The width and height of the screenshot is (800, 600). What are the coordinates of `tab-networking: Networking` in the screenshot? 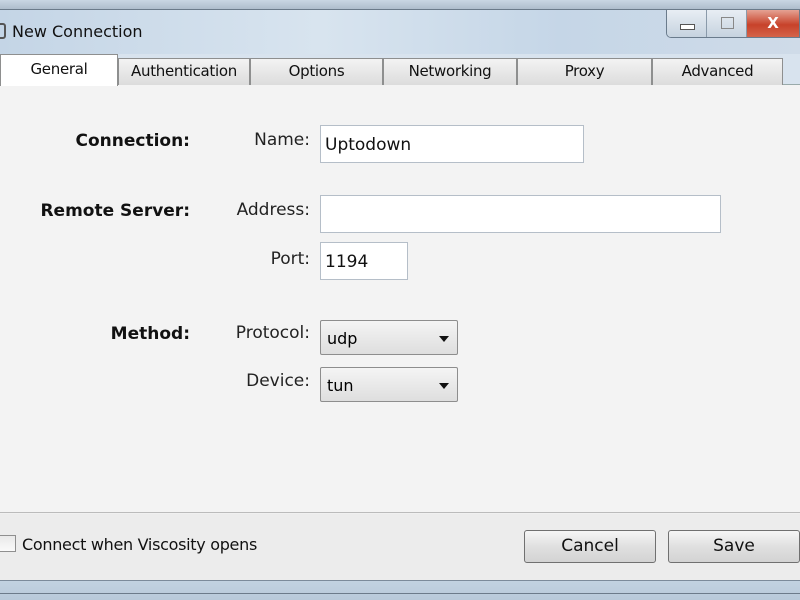 It's located at (450, 71).